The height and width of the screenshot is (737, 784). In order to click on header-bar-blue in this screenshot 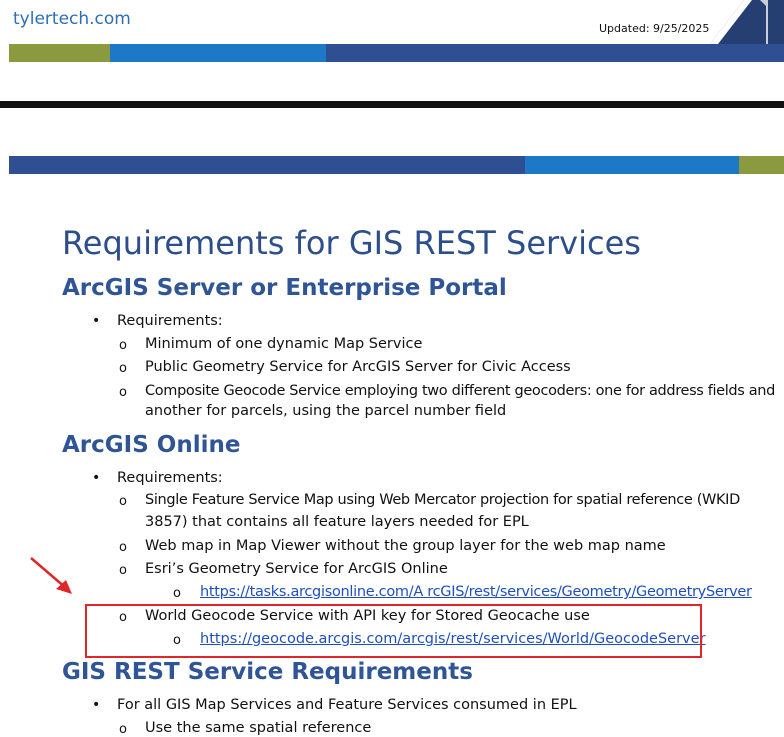, I will do `click(218, 53)`.